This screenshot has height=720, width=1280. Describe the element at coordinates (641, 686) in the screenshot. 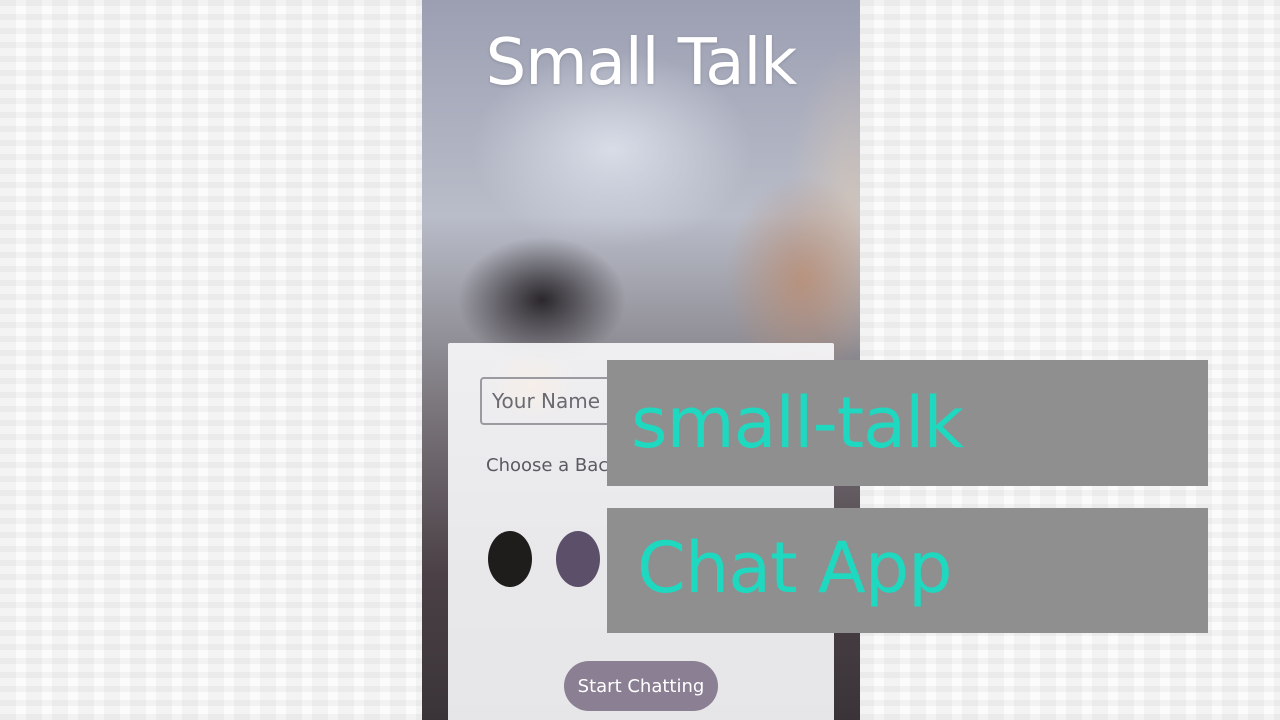

I see `start-chatting-button: Start Chatting` at that location.